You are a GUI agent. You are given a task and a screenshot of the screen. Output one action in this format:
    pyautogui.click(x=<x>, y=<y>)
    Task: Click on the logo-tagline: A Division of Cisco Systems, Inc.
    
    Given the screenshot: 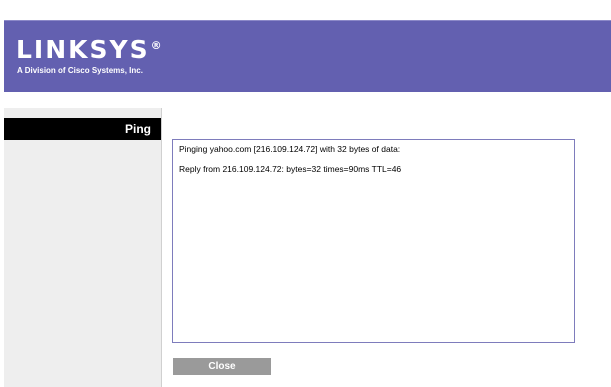 What is the action you would take?
    pyautogui.click(x=80, y=70)
    